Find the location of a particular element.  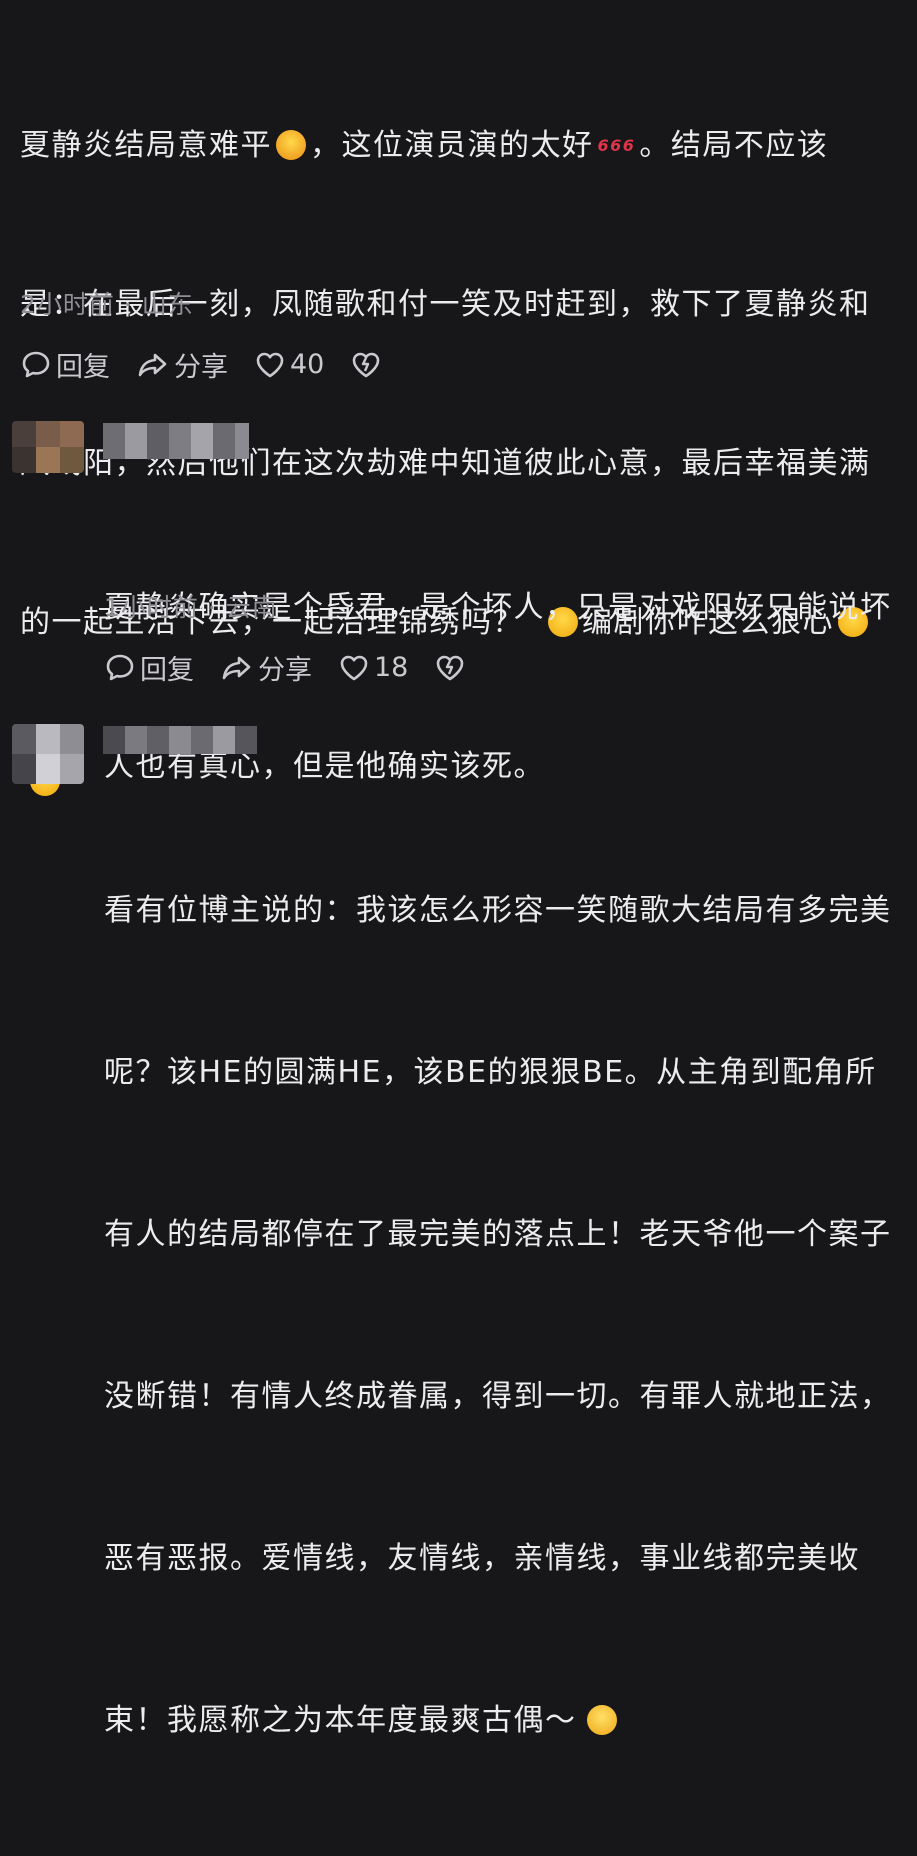

emoji-666-icon: 666 is located at coordinates (616, 145).